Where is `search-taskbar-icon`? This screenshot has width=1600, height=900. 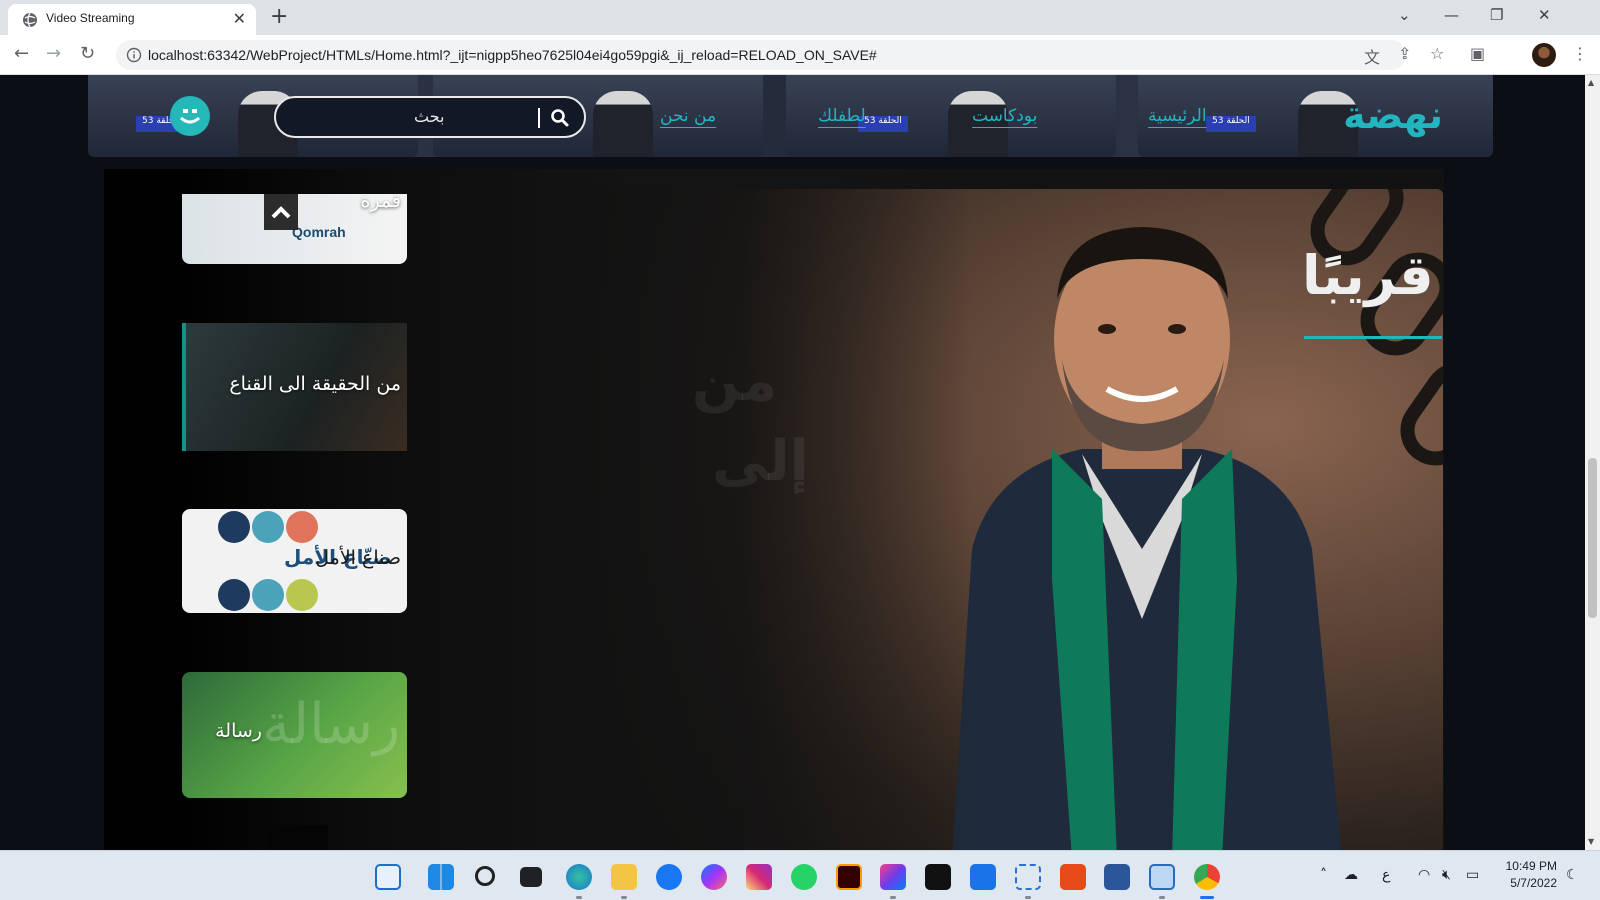 search-taskbar-icon is located at coordinates (485, 876).